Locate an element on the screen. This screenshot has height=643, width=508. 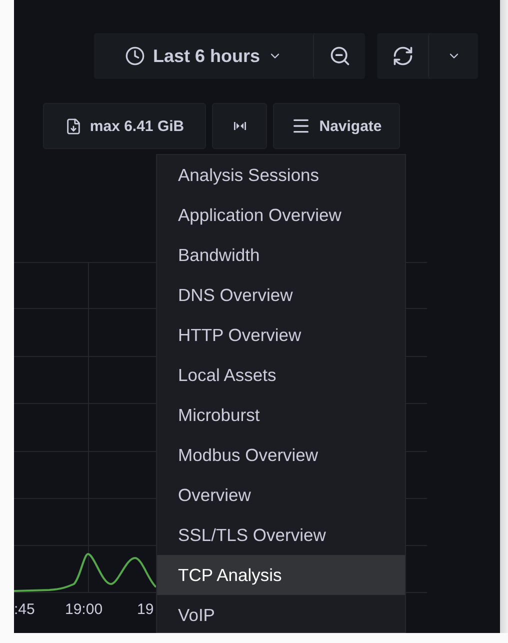
menu-item: Analysis Sessions is located at coordinates (281, 175).